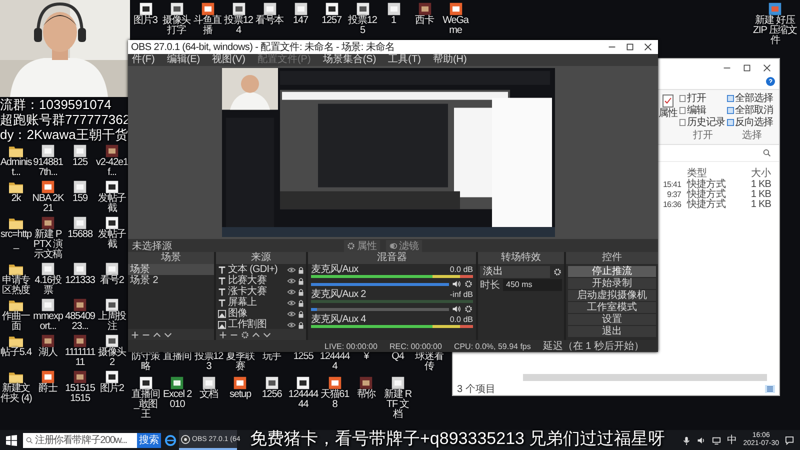  What do you see at coordinates (754, 122) in the screenshot?
I see `ribbon-button: 反向选择` at bounding box center [754, 122].